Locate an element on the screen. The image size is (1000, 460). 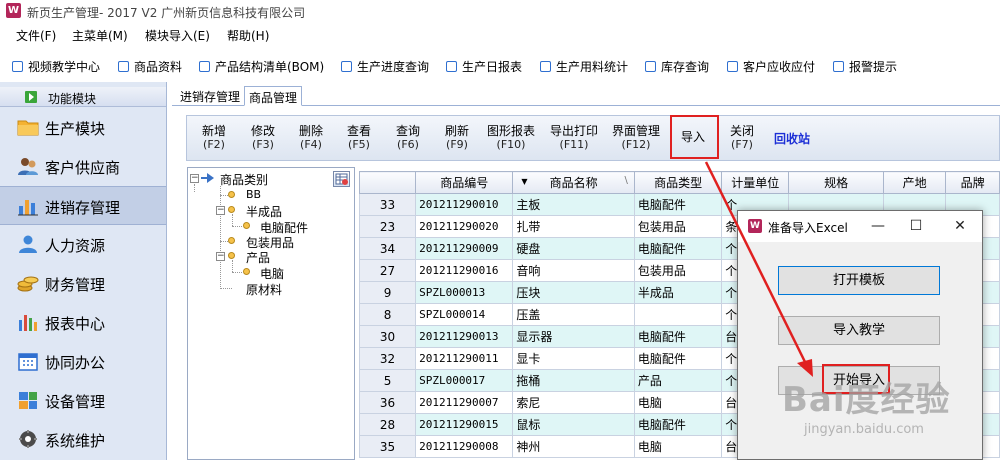
column-header-name: ▼ 商品名称 \ is located at coordinates (573, 182).